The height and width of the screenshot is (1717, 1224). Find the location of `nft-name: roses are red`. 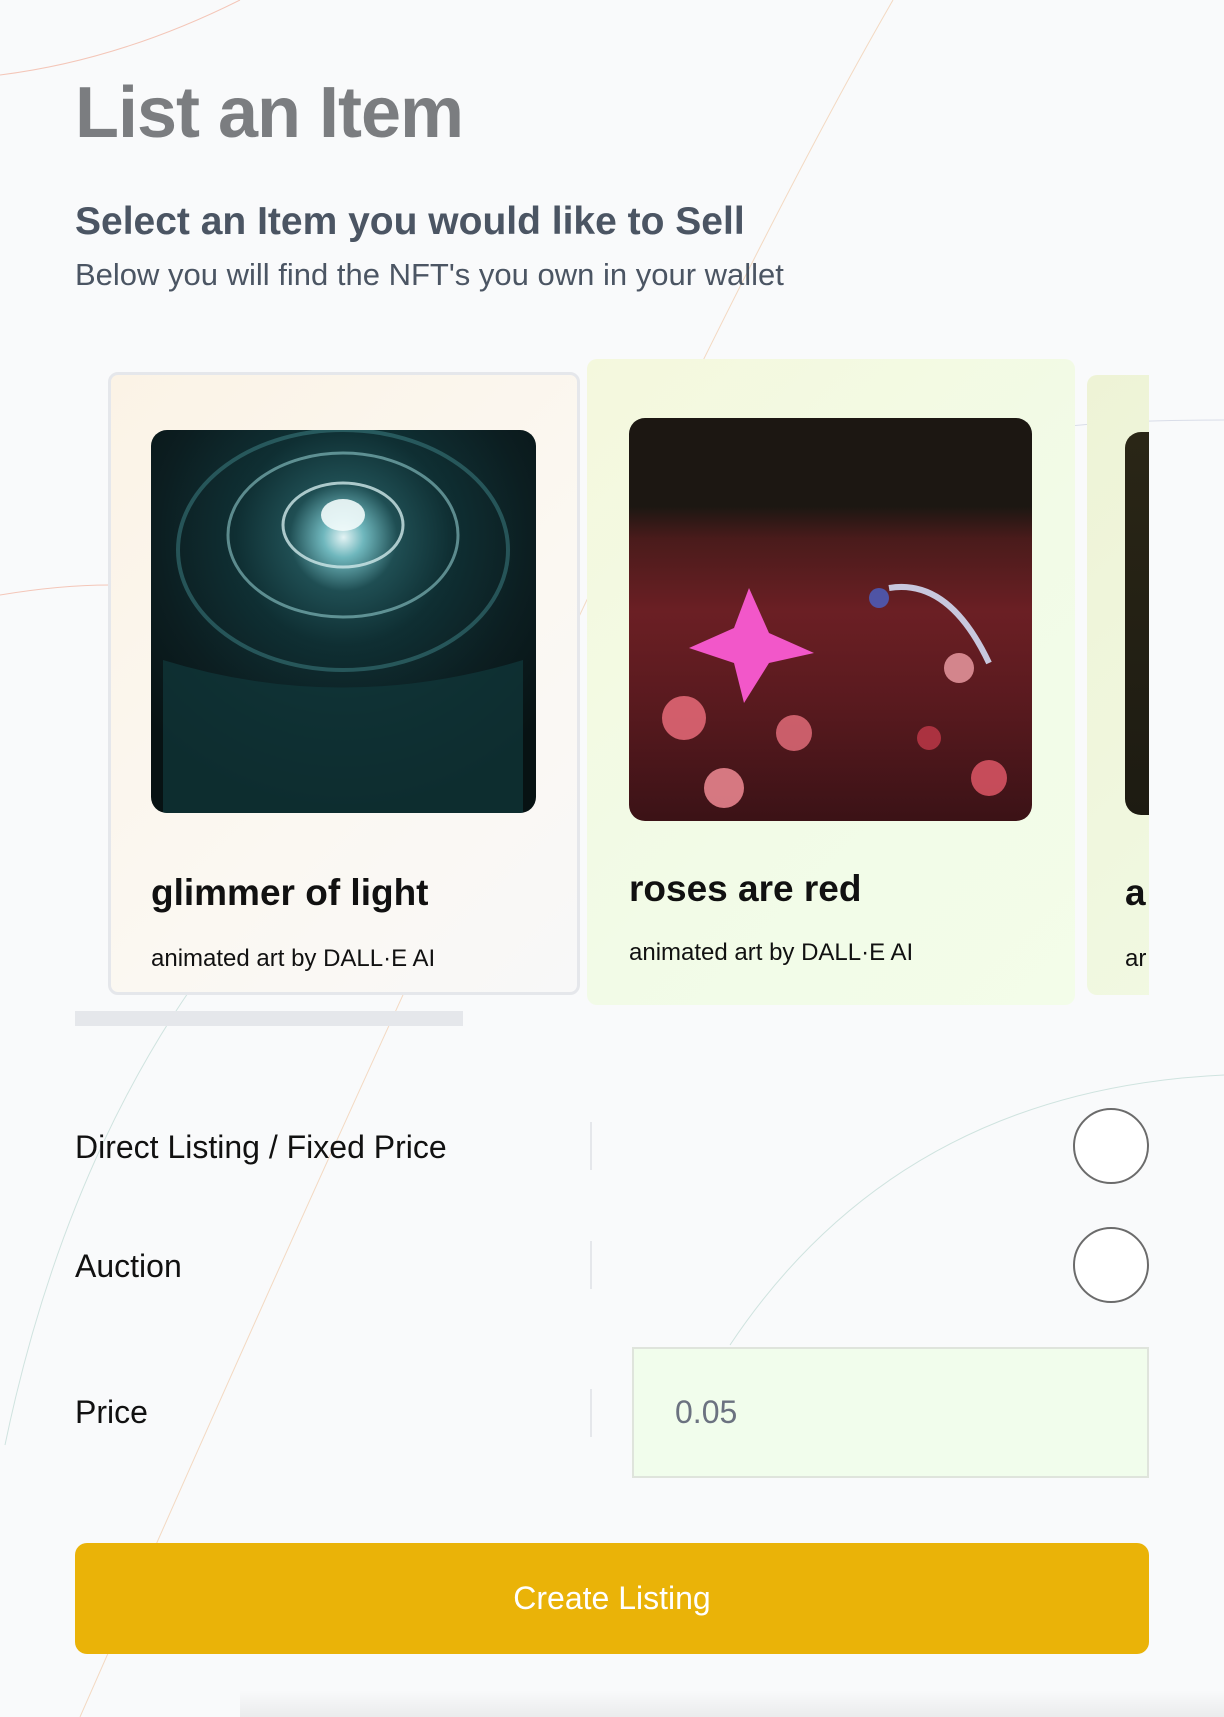

nft-name: roses are red is located at coordinates (745, 888).